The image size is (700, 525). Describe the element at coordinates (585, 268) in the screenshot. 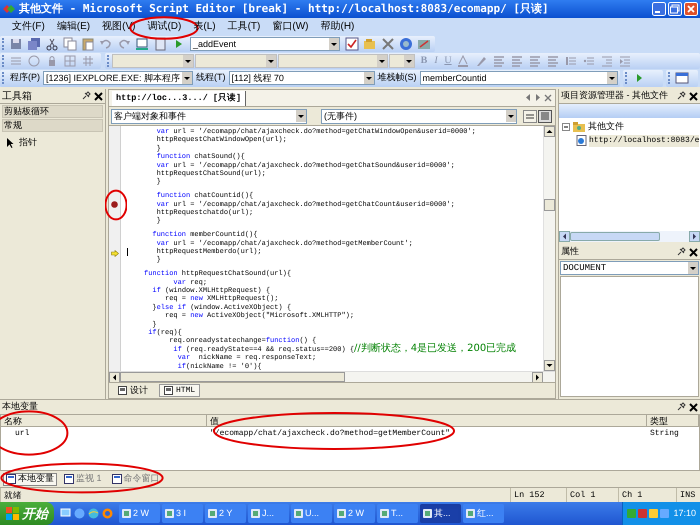

I see `dropdown-value: DOCUMENT` at that location.